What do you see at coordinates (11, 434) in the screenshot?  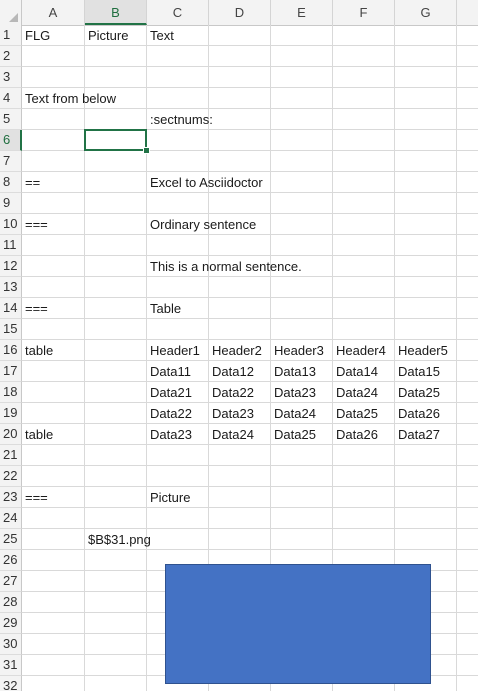 I see `row-header-20: 20` at bounding box center [11, 434].